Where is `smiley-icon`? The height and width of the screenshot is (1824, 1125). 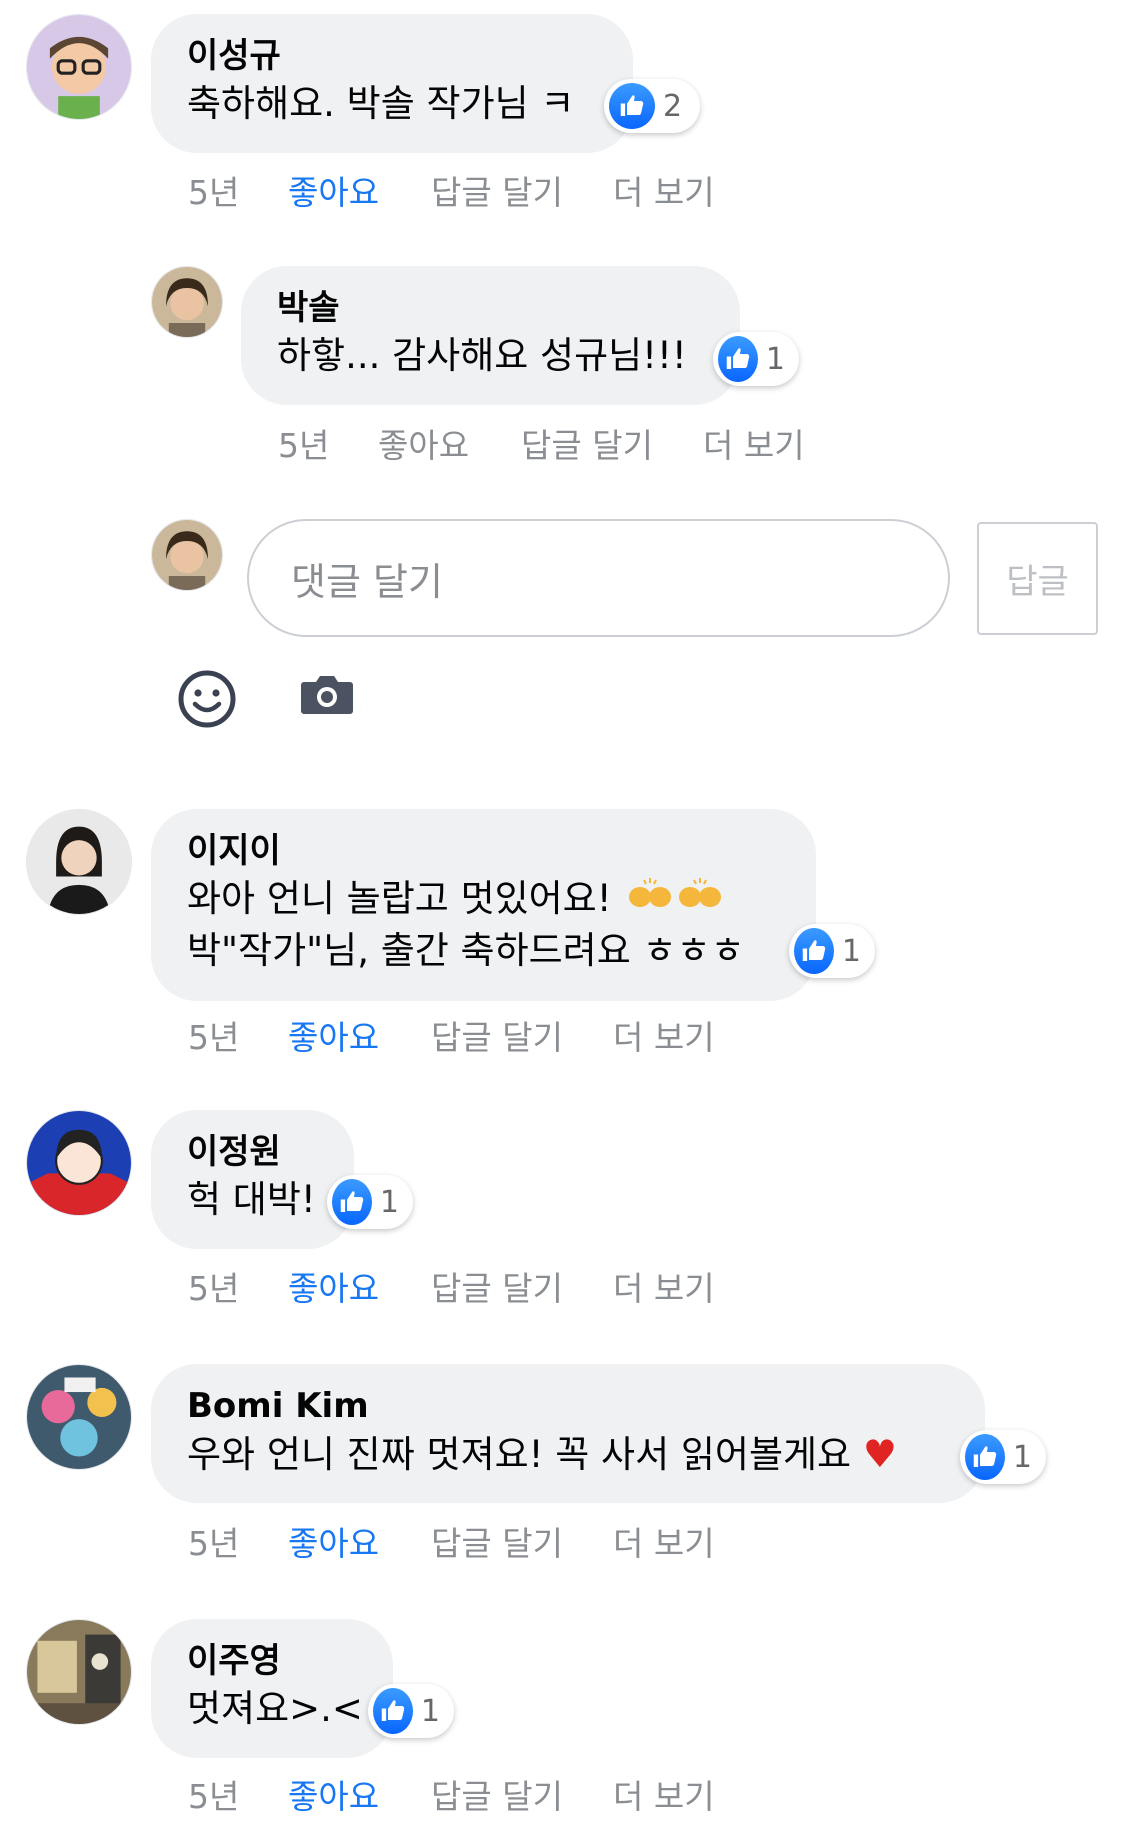
smiley-icon is located at coordinates (207, 699).